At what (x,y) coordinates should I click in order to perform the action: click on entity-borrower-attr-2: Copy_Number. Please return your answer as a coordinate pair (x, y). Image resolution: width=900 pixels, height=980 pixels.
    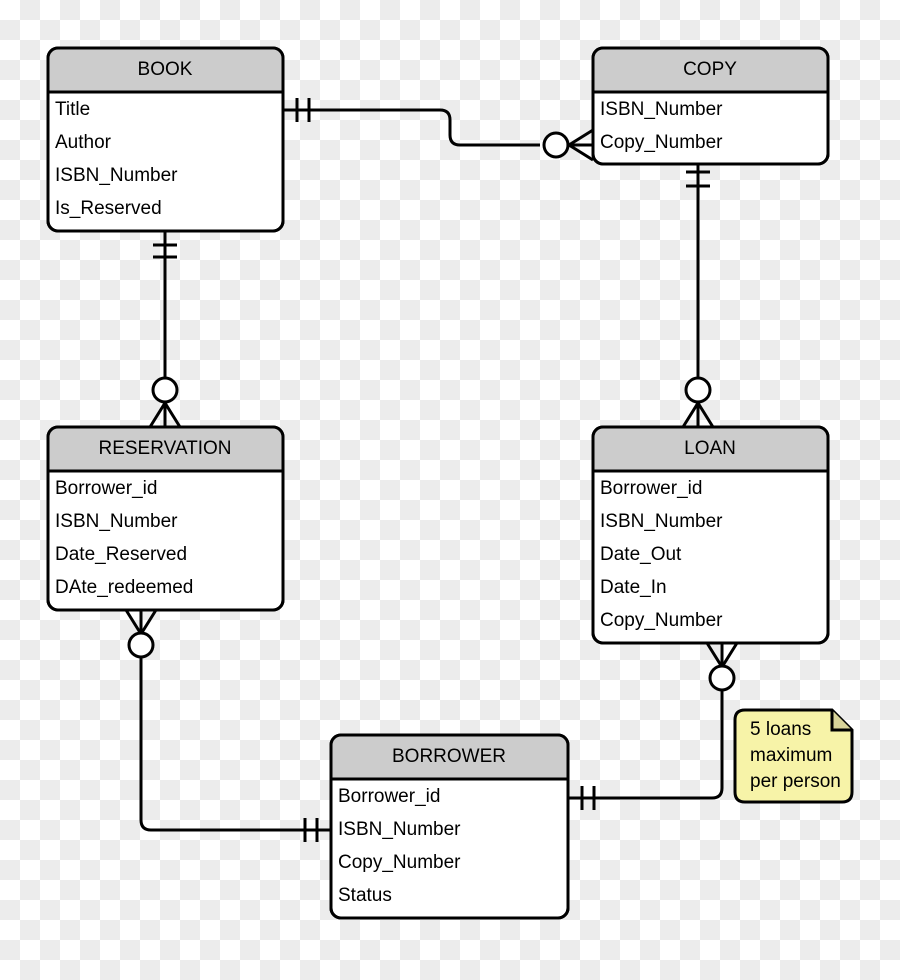
    Looking at the image, I should click on (399, 862).